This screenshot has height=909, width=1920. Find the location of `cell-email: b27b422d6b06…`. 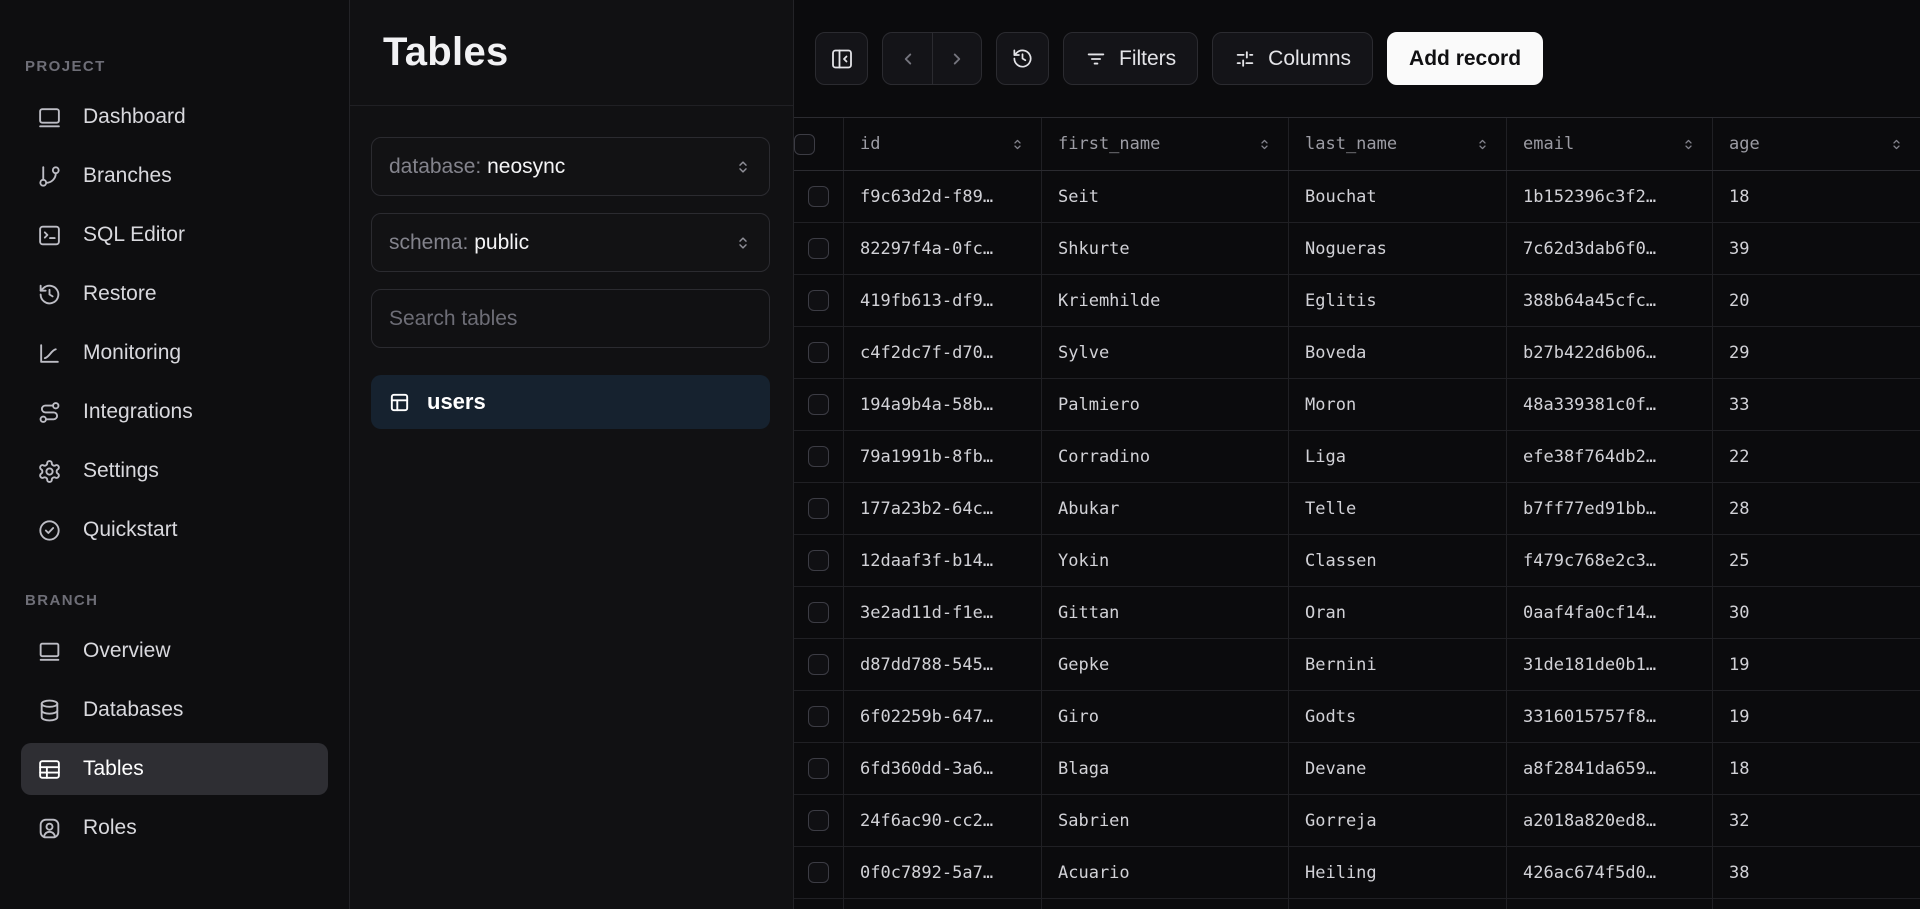

cell-email: b27b422d6b06… is located at coordinates (1610, 352).